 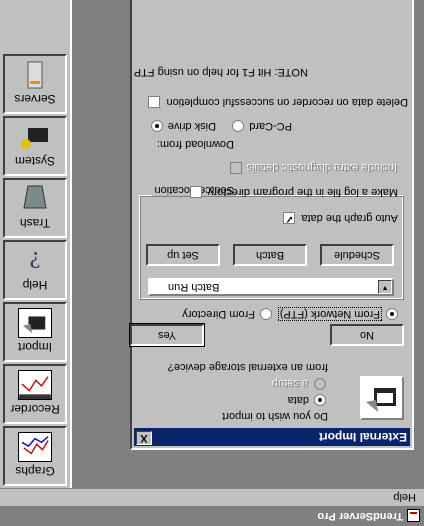 What do you see at coordinates (247, 367) in the screenshot?
I see `import-question-suffix: from an external storage device?` at bounding box center [247, 367].